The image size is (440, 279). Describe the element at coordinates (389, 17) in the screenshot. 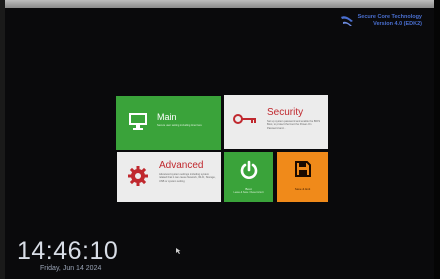

I see `brand-name: Secure Core Technology` at that location.